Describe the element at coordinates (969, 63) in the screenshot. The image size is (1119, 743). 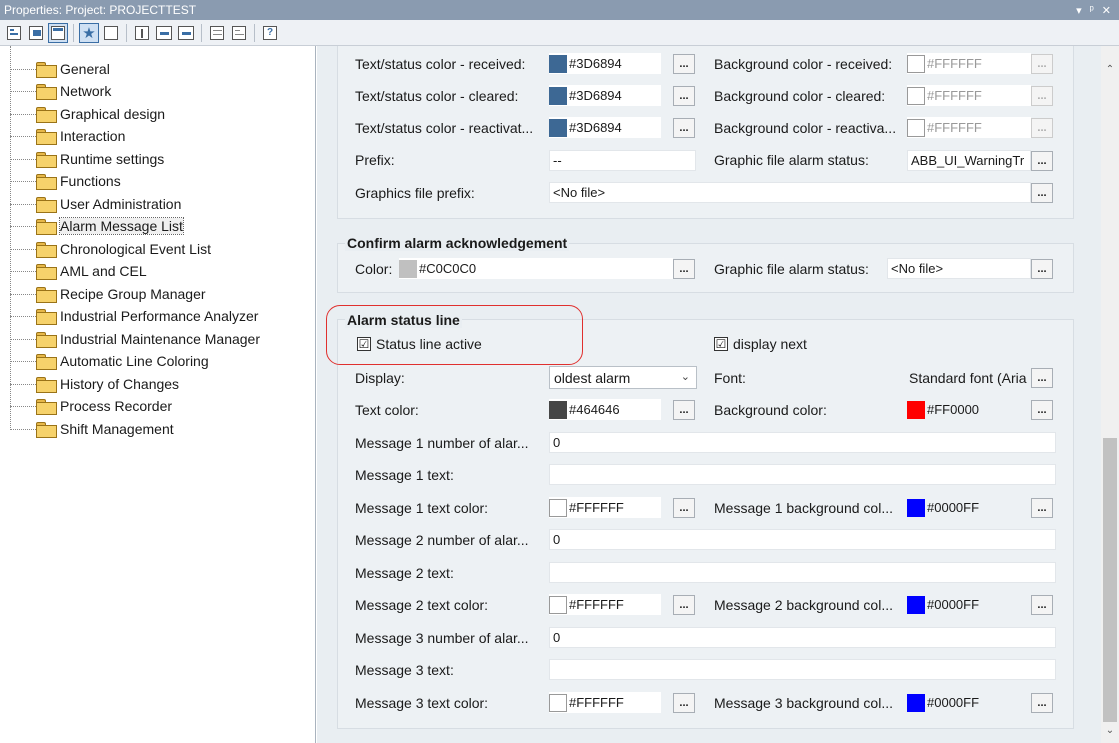
I see `bg-received-field: #FFFFFF` at that location.